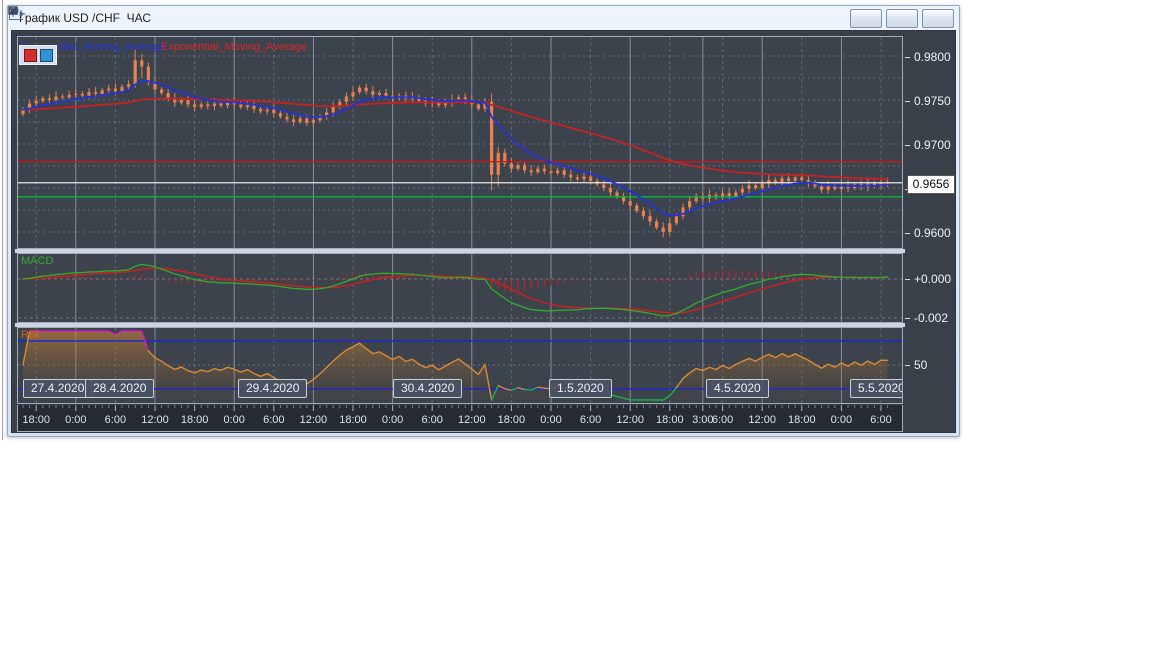  Describe the element at coordinates (931, 184) in the screenshot. I see `current-price-box: 0.9656` at that location.